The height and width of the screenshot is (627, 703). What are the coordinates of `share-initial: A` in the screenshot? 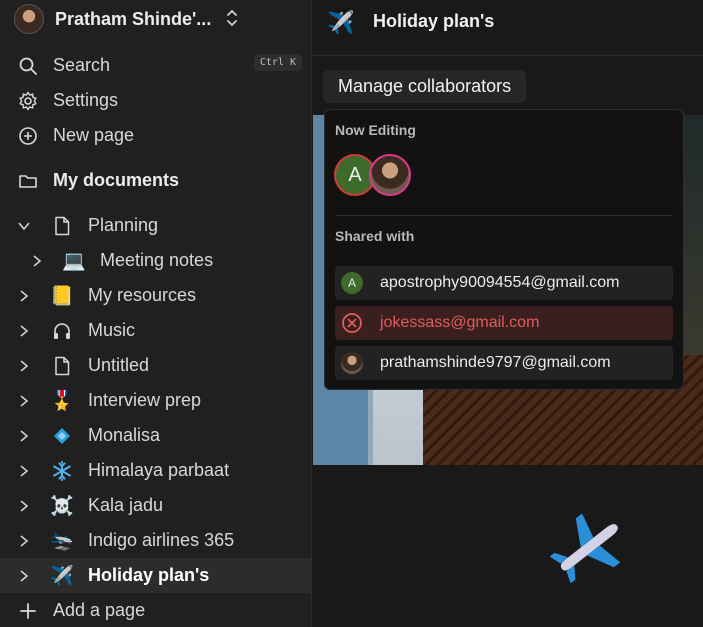 It's located at (351, 283).